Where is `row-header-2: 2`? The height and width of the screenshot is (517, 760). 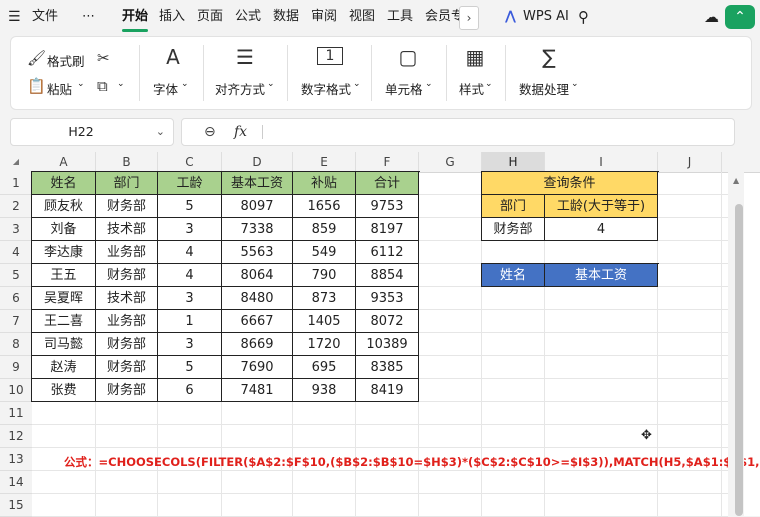
row-header-2: 2 is located at coordinates (16, 206).